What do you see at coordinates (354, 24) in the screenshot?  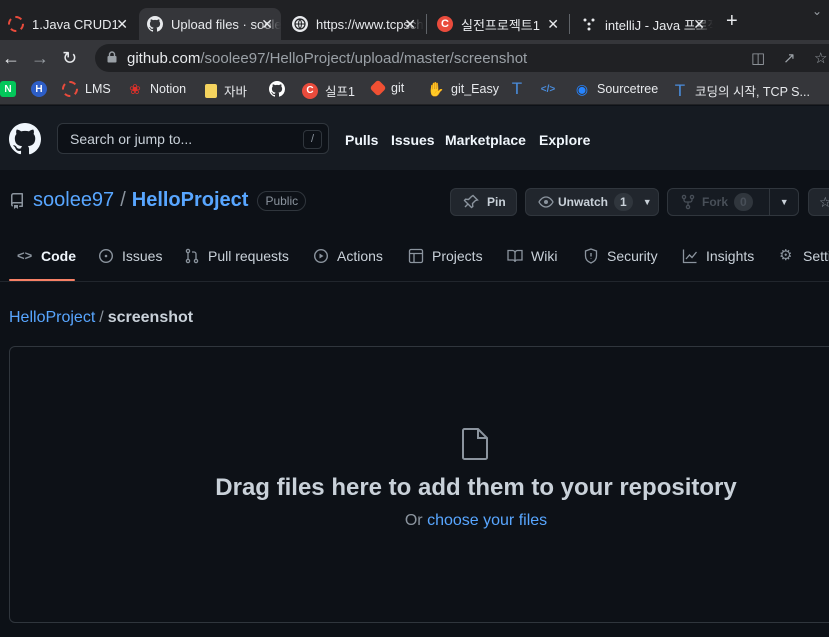 I see `browser-tab: https://www.tcpschool.com ✕` at bounding box center [354, 24].